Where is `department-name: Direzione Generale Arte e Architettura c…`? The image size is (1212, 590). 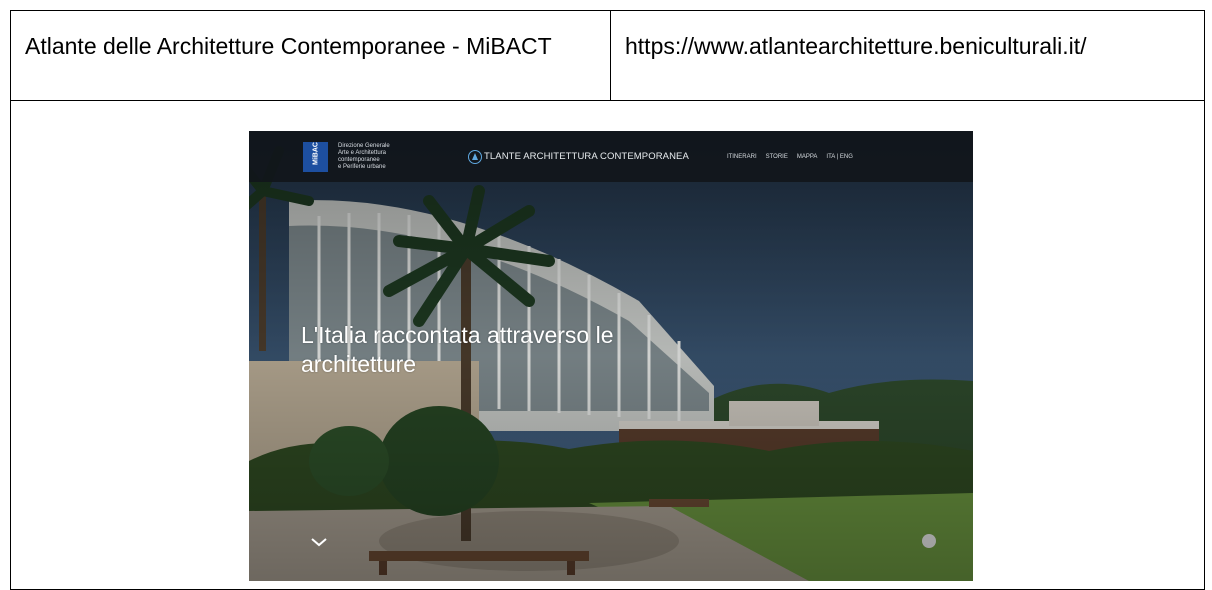 department-name: Direzione Generale Arte e Architettura c… is located at coordinates (383, 157).